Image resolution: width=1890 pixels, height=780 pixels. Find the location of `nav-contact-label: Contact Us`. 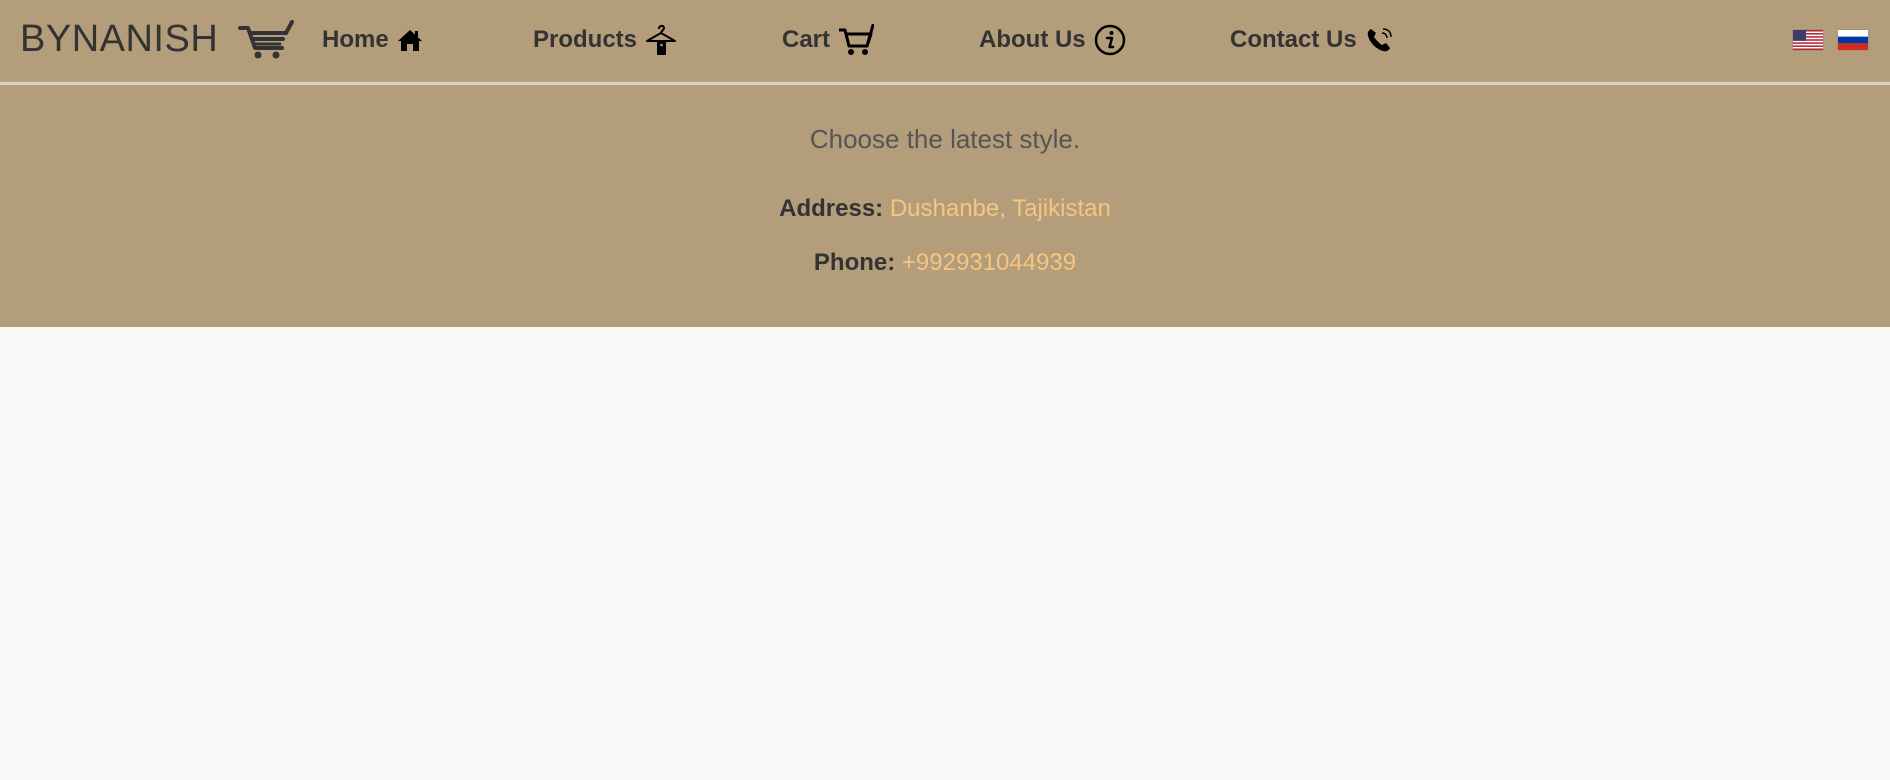

nav-contact-label: Contact Us is located at coordinates (1293, 39).